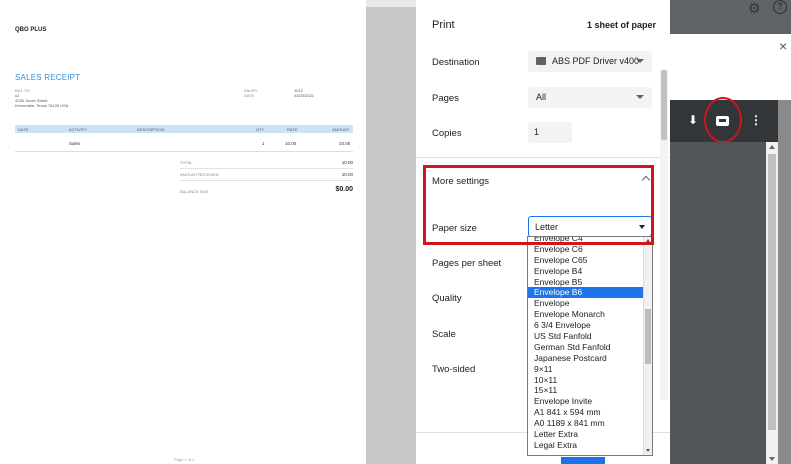  What do you see at coordinates (344, 189) in the screenshot?
I see `balance-due-value: $0.00` at bounding box center [344, 189].